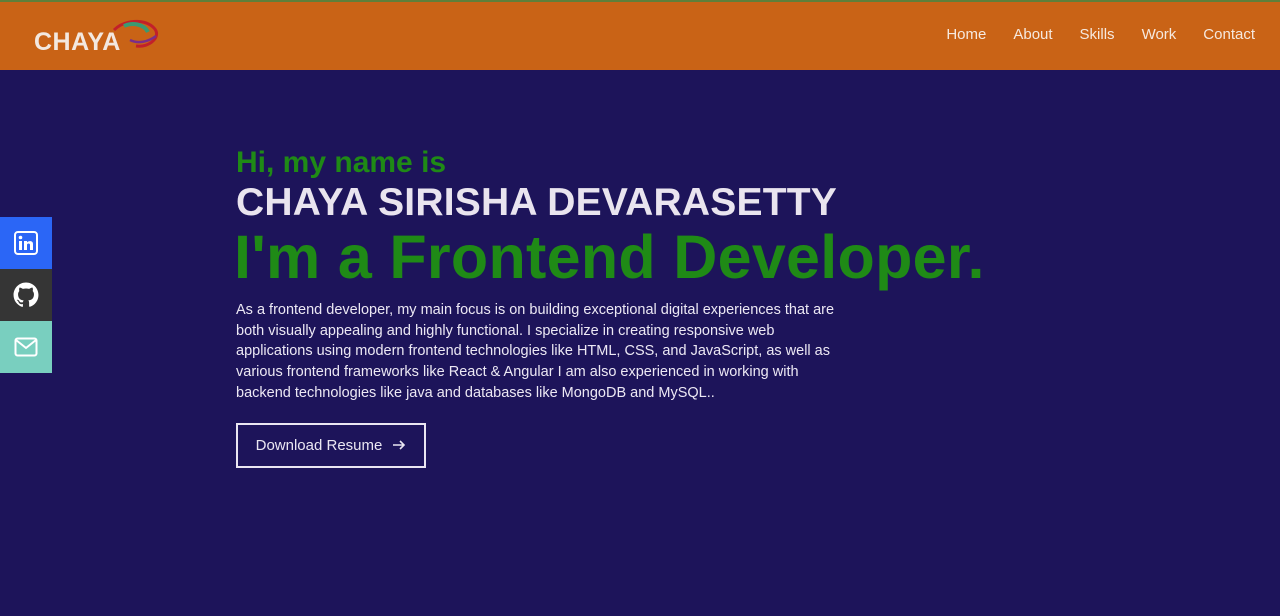 The width and height of the screenshot is (1280, 616). Describe the element at coordinates (1097, 34) in the screenshot. I see `nav-skills: Skills` at that location.